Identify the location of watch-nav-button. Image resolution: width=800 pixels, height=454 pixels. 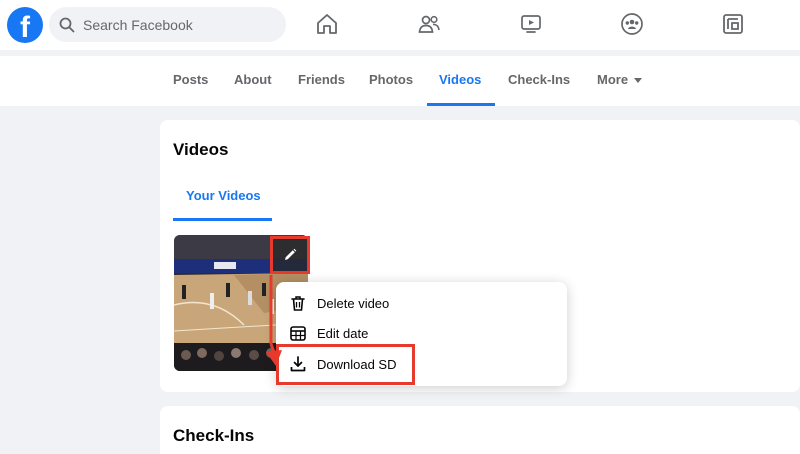
(531, 24).